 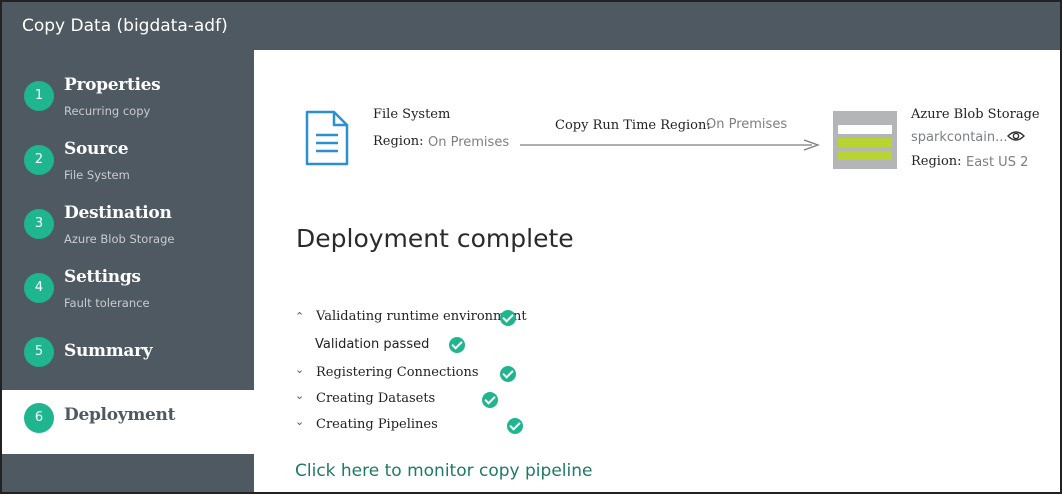 What do you see at coordinates (421, 316) in the screenshot?
I see `task-label: Validating runtime environment` at bounding box center [421, 316].